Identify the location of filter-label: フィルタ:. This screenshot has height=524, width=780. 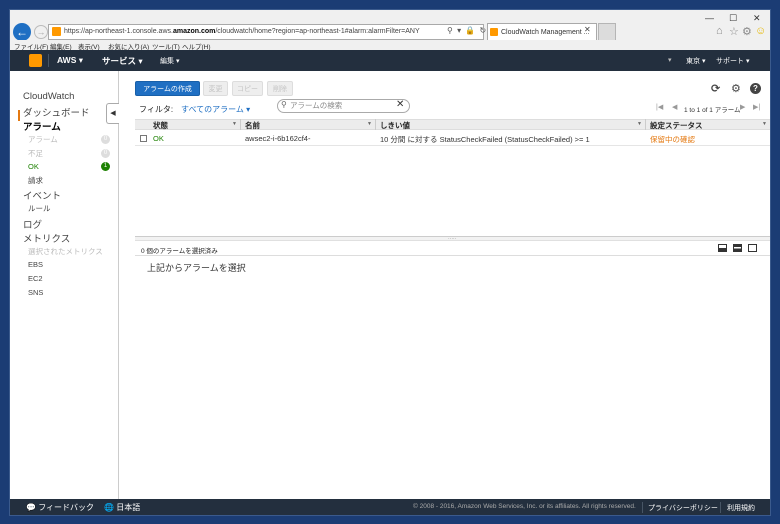
(156, 109).